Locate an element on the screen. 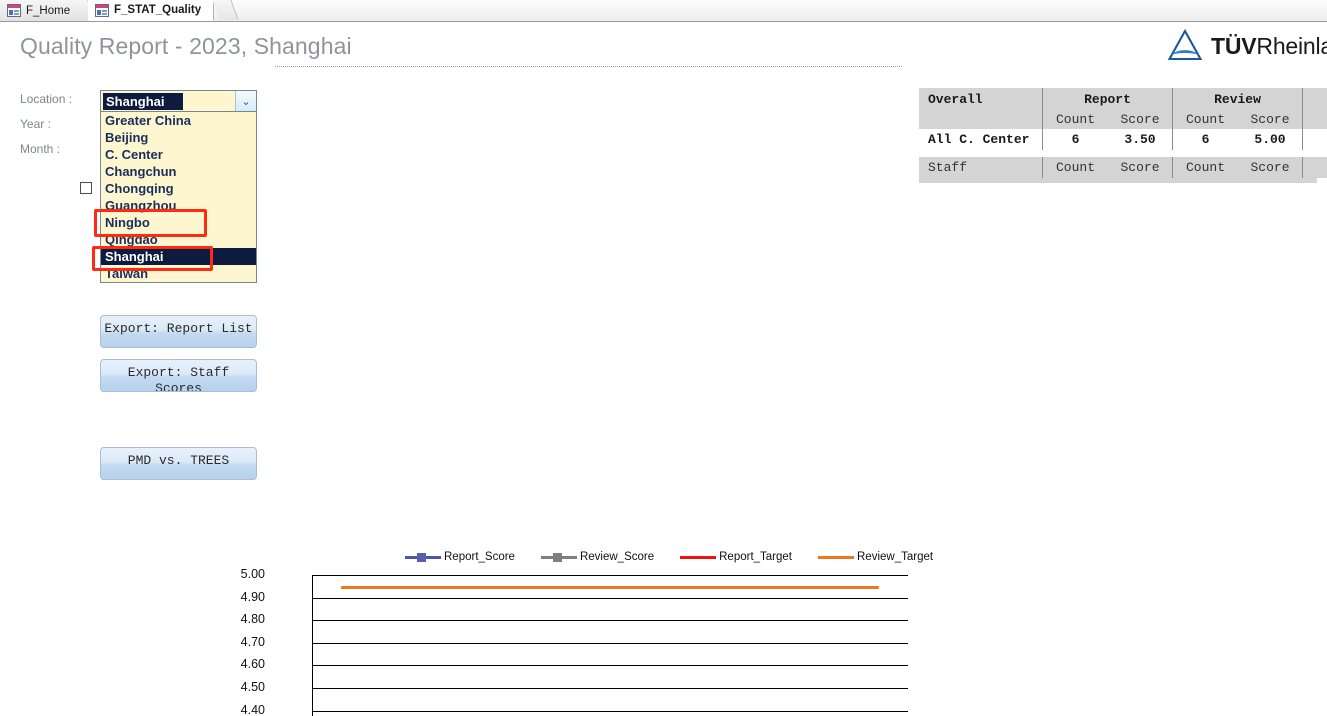 Image resolution: width=1327 pixels, height=716 pixels. legend-item-report_target: Report_Target is located at coordinates (736, 557).